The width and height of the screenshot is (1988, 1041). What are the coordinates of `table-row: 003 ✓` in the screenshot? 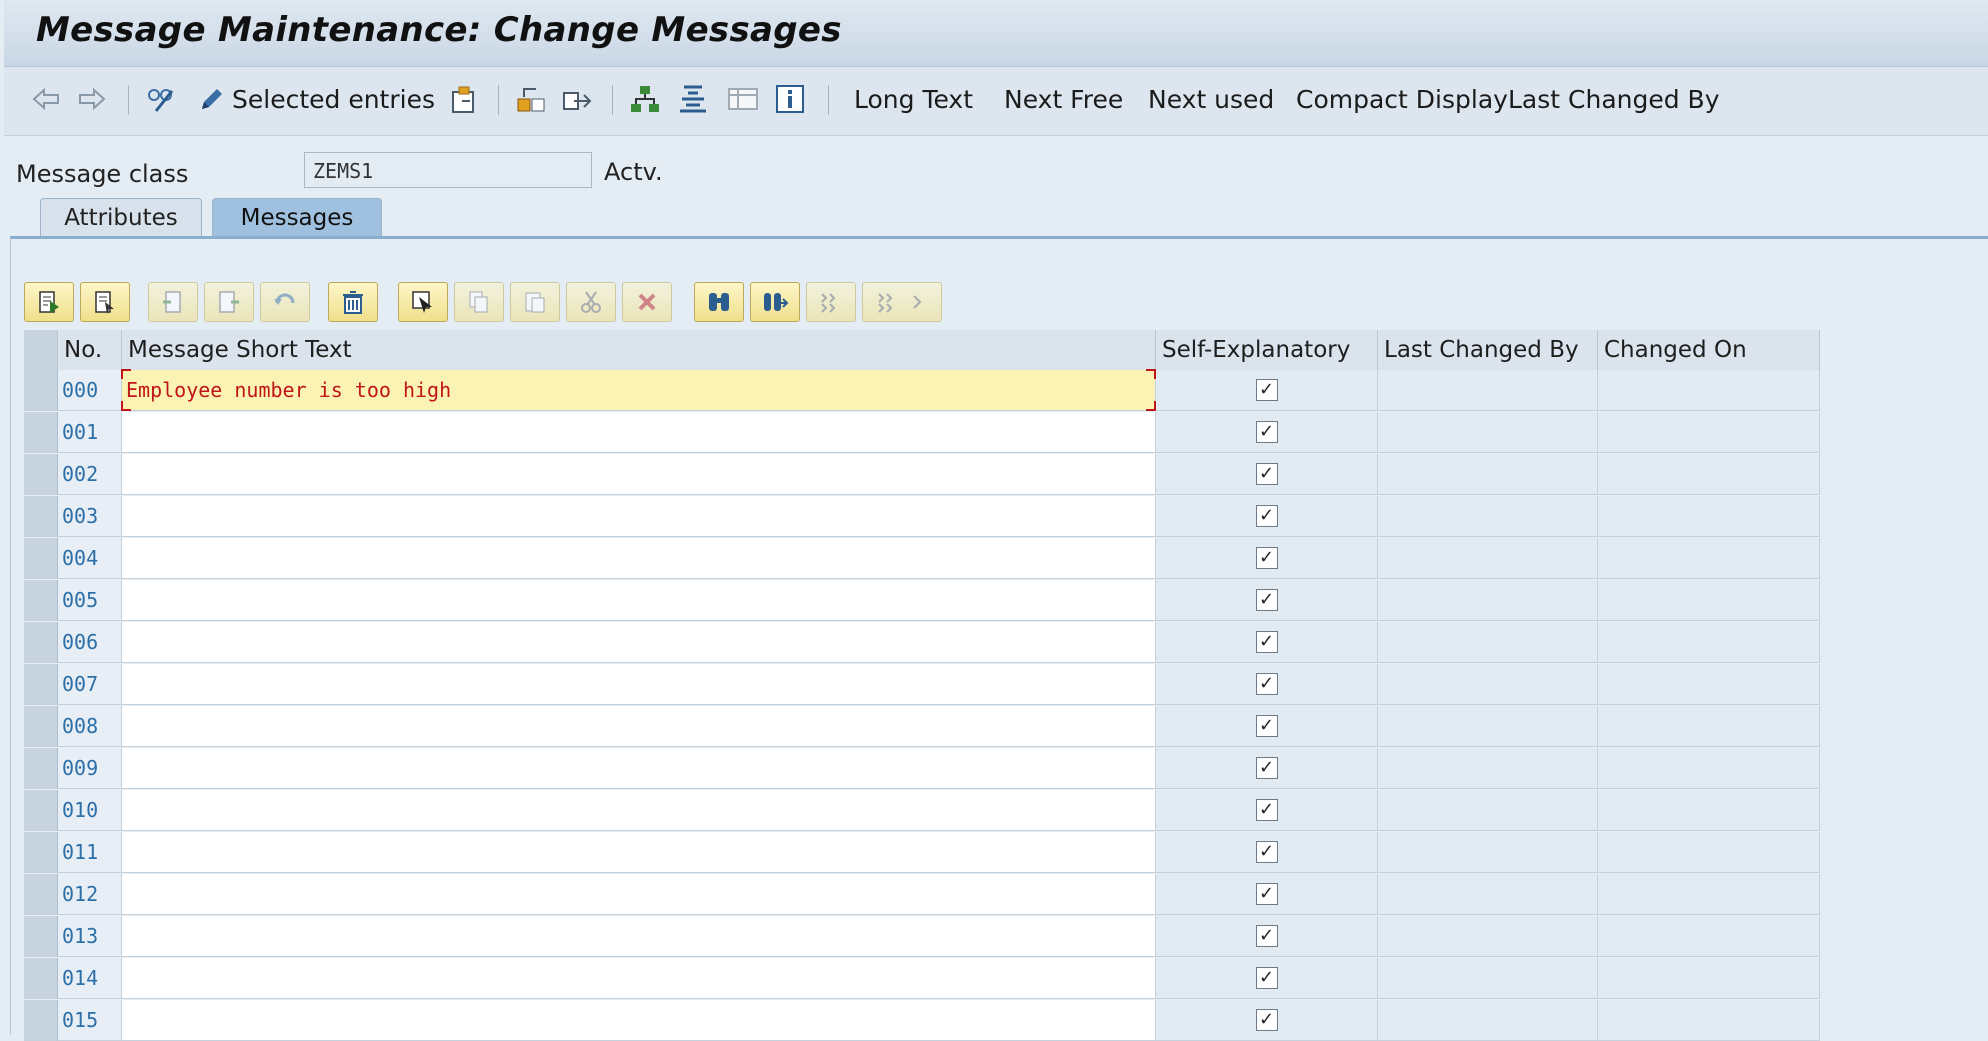 It's located at (922, 516).